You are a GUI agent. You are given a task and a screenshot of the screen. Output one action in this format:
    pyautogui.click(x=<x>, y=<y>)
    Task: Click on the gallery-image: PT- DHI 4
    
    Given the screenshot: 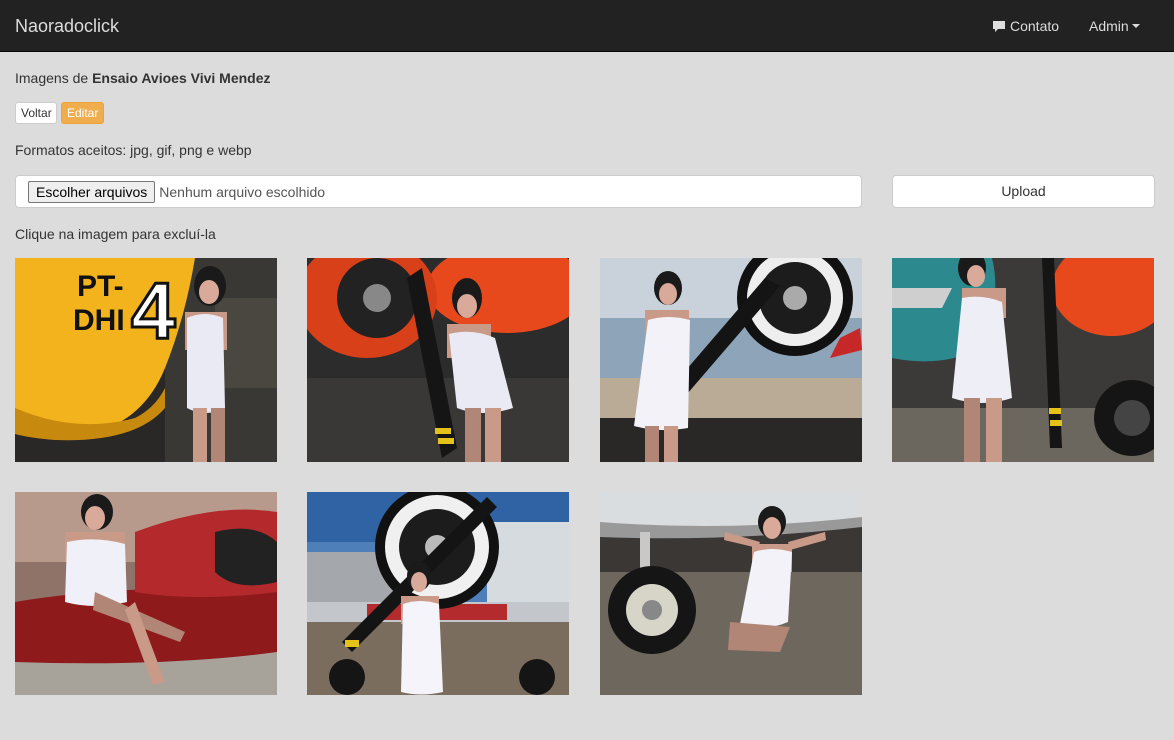 What is the action you would take?
    pyautogui.click(x=146, y=360)
    